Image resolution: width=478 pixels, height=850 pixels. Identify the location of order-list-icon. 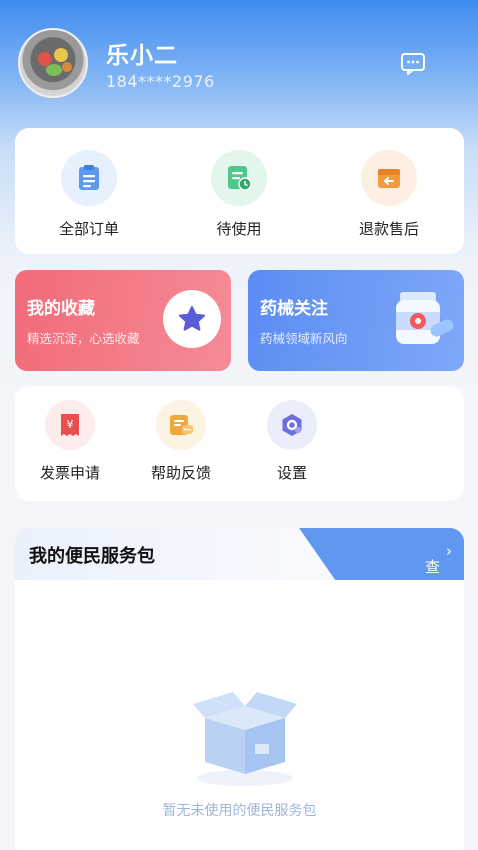
(89, 178).